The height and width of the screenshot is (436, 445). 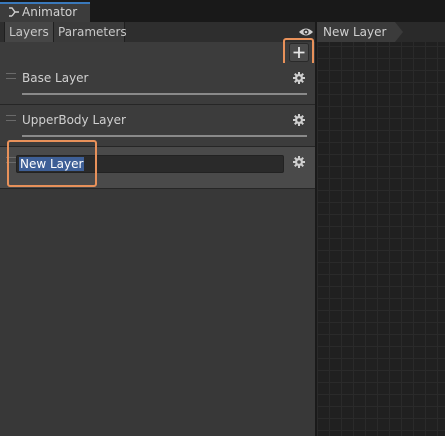 I want to click on animator-icon, so click(x=14, y=12).